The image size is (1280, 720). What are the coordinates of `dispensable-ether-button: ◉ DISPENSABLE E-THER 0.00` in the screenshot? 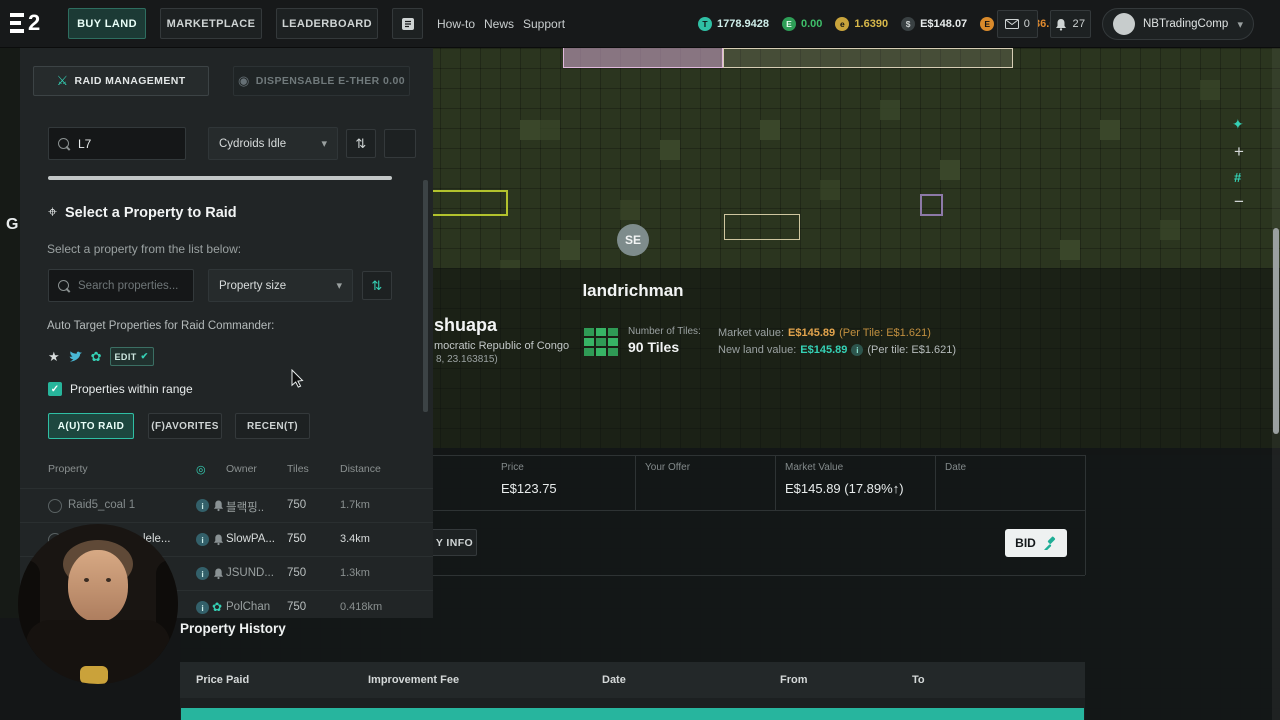 It's located at (321, 81).